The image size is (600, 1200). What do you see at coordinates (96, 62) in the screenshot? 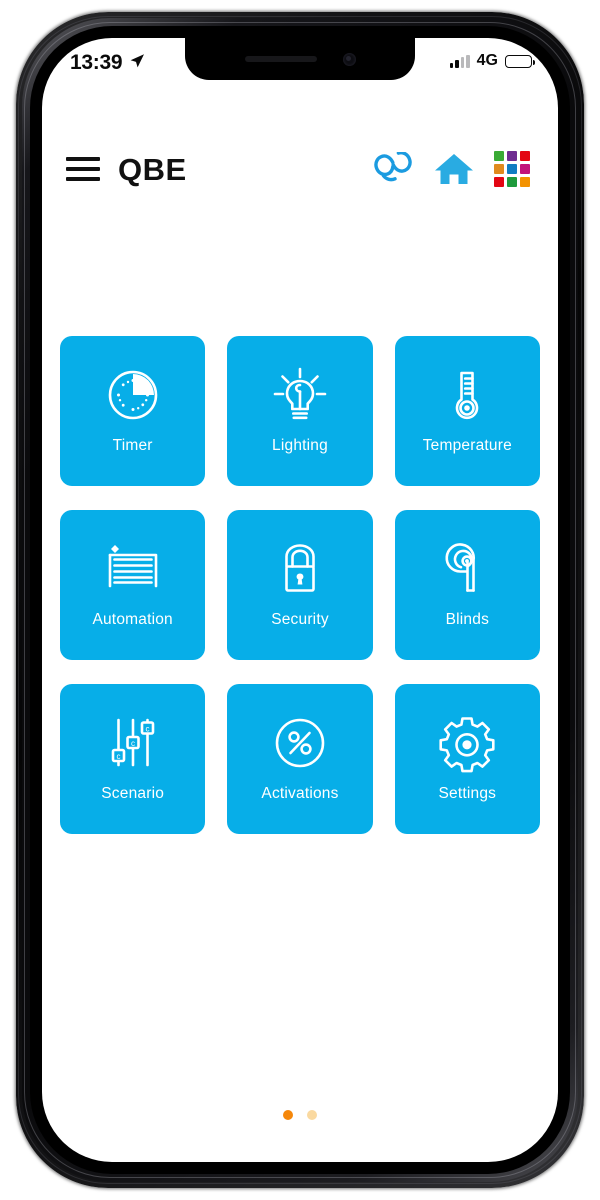
I see `status-time: 13:39` at bounding box center [96, 62].